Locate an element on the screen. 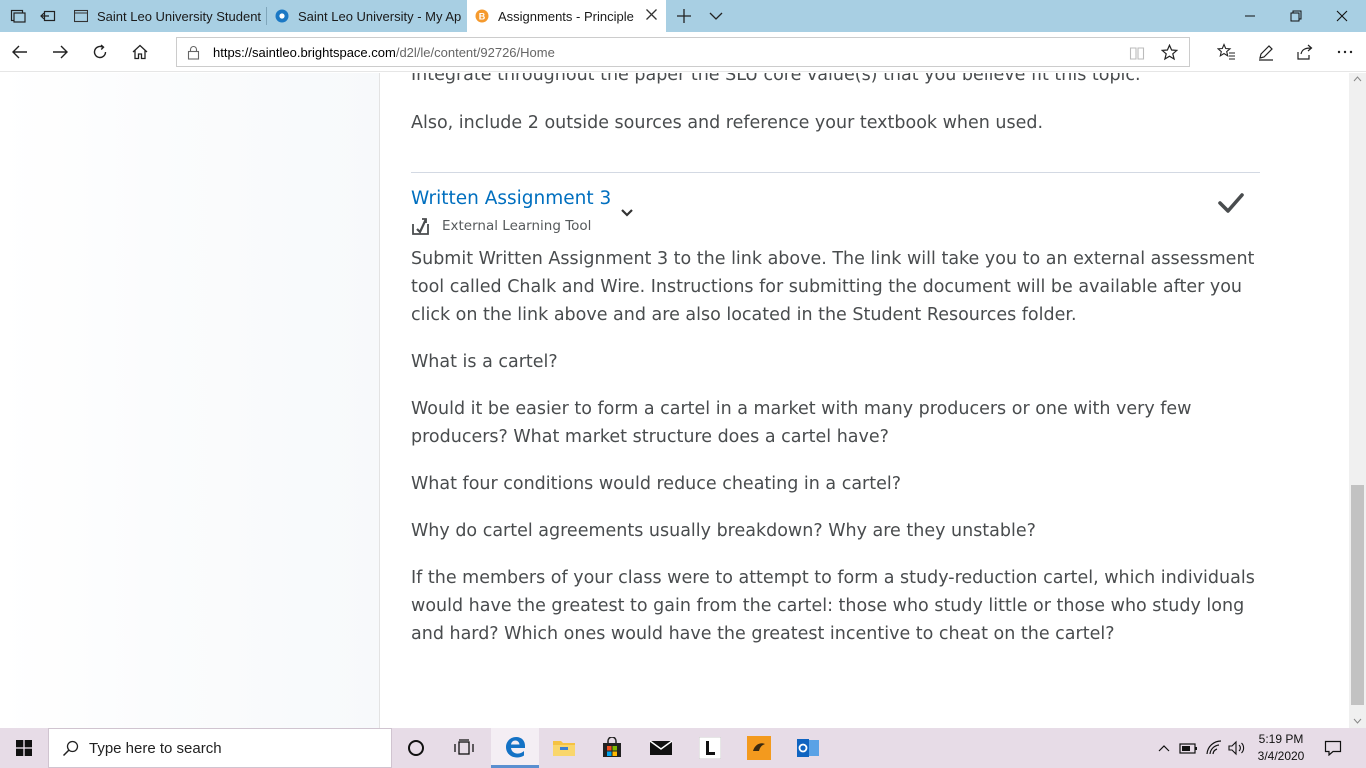 The width and height of the screenshot is (1366, 768). windows-logo-icon is located at coordinates (24, 748).